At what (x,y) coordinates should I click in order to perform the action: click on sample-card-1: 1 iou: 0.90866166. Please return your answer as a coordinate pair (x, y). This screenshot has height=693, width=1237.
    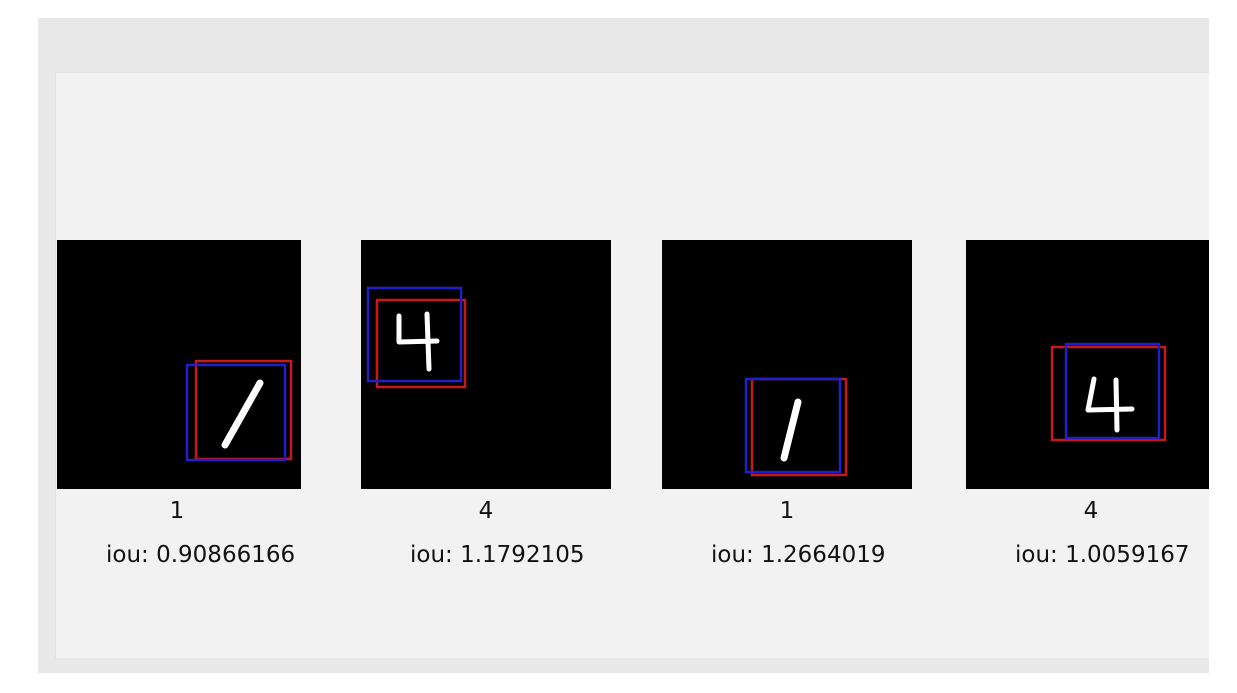
    Looking at the image, I should click on (202, 440).